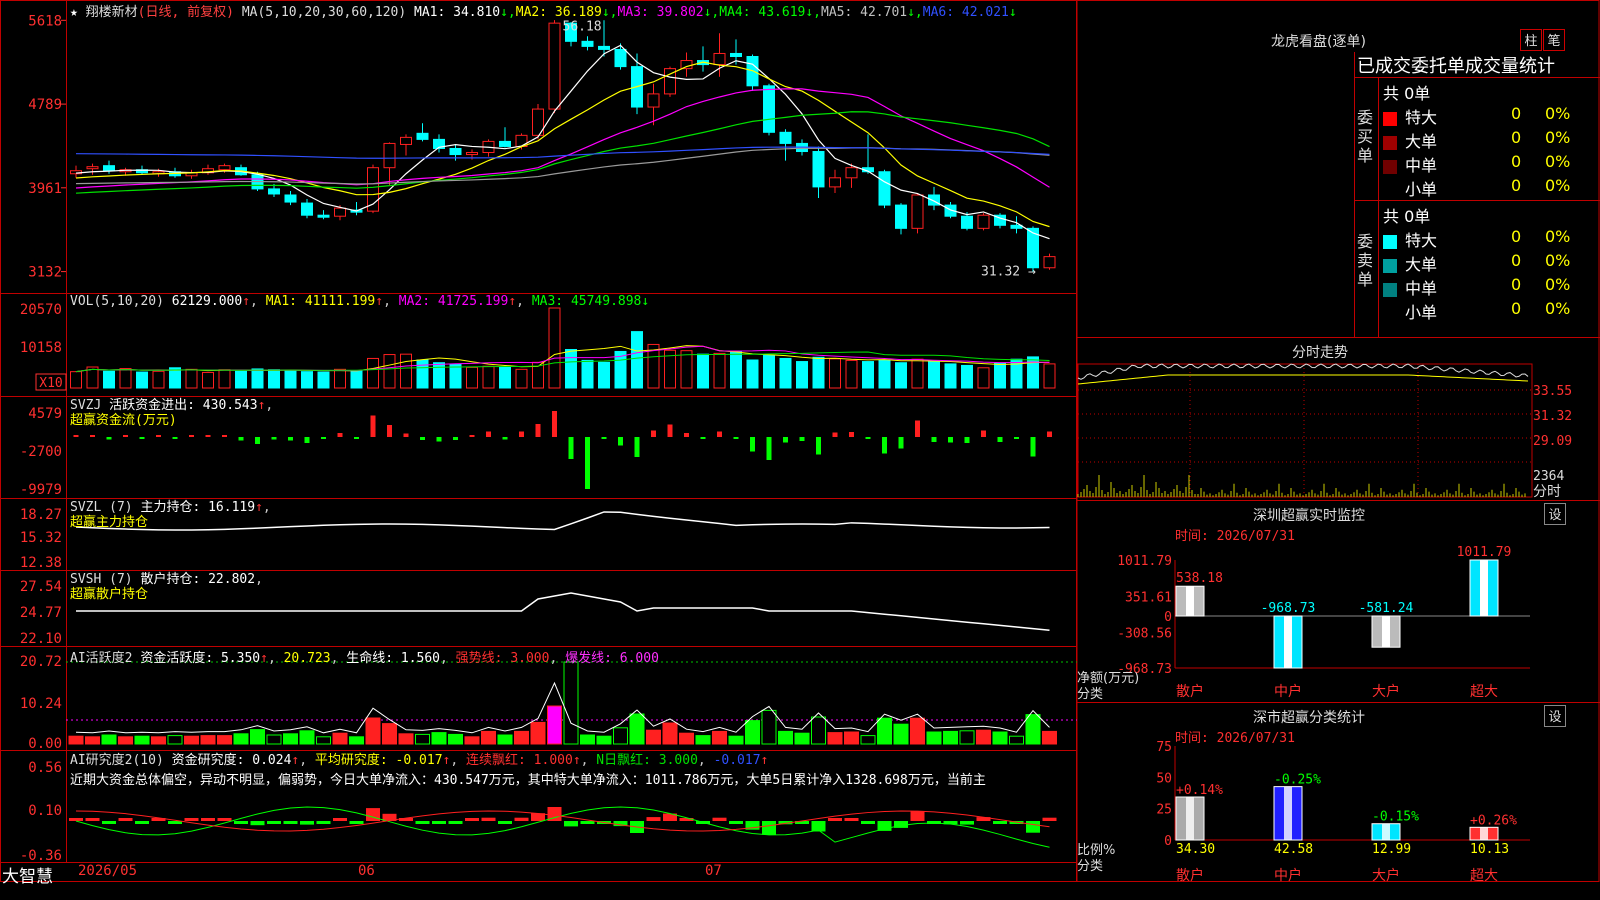 This screenshot has height=900, width=1600. Describe the element at coordinates (1421, 288) in the screenshot. I see `order-name: 中单` at that location.